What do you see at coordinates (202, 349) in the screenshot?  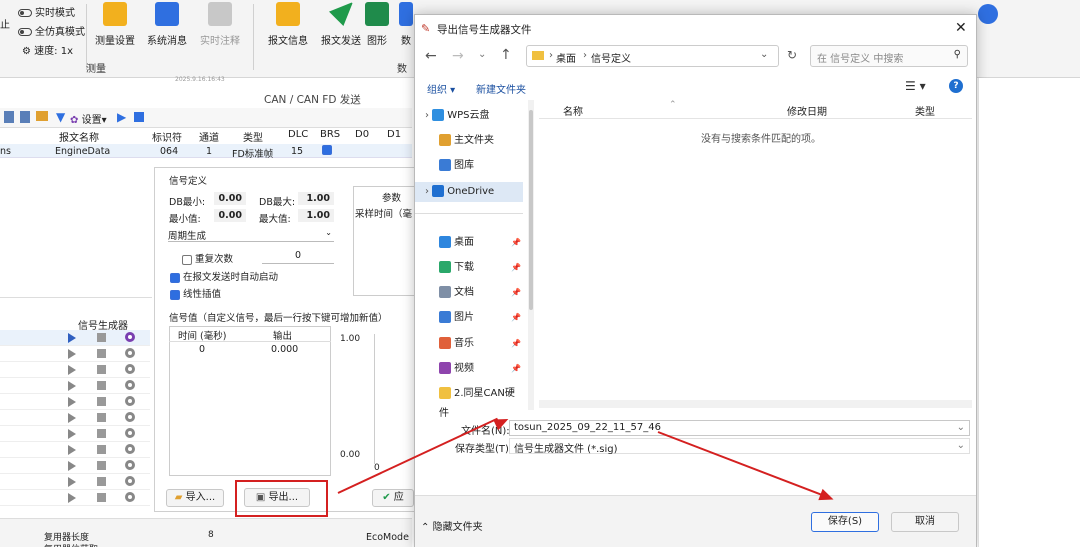 I see `row-time: 0` at bounding box center [202, 349].